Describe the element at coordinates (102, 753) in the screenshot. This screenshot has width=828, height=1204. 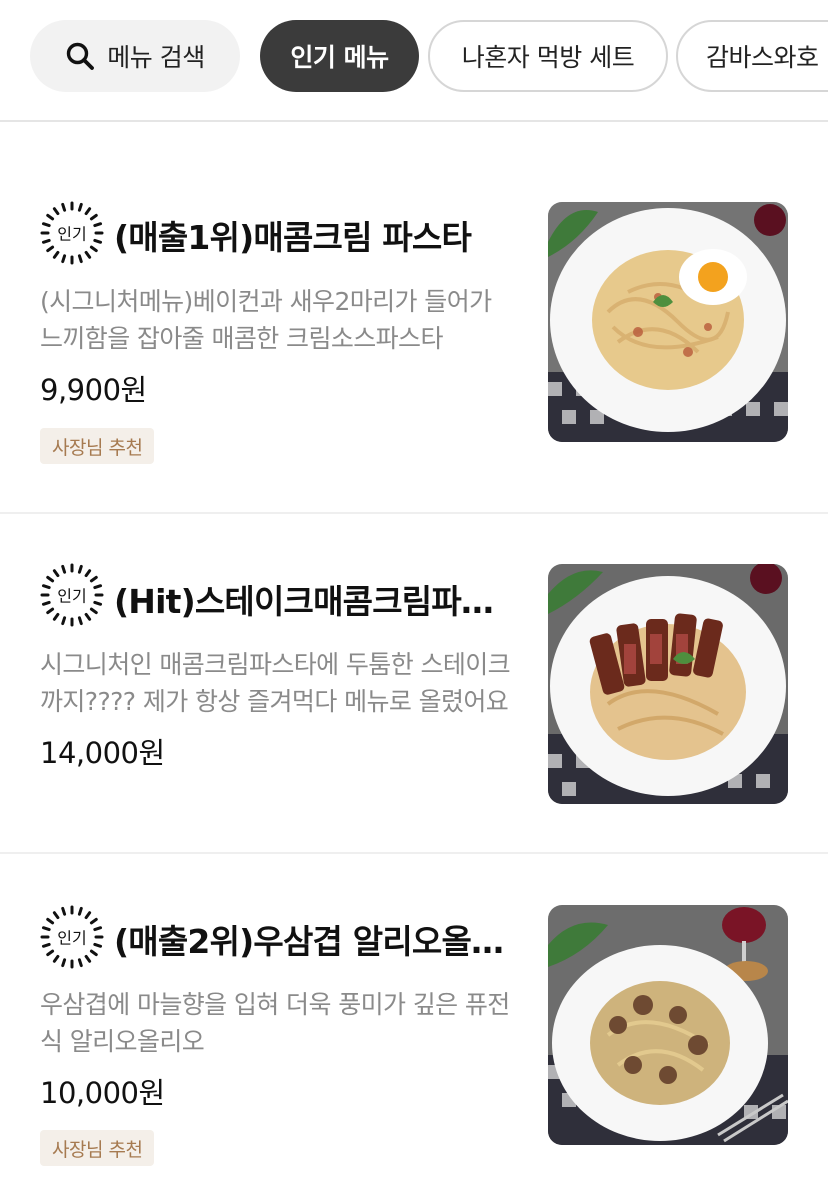
I see `menu-item-price: 14,000원` at that location.